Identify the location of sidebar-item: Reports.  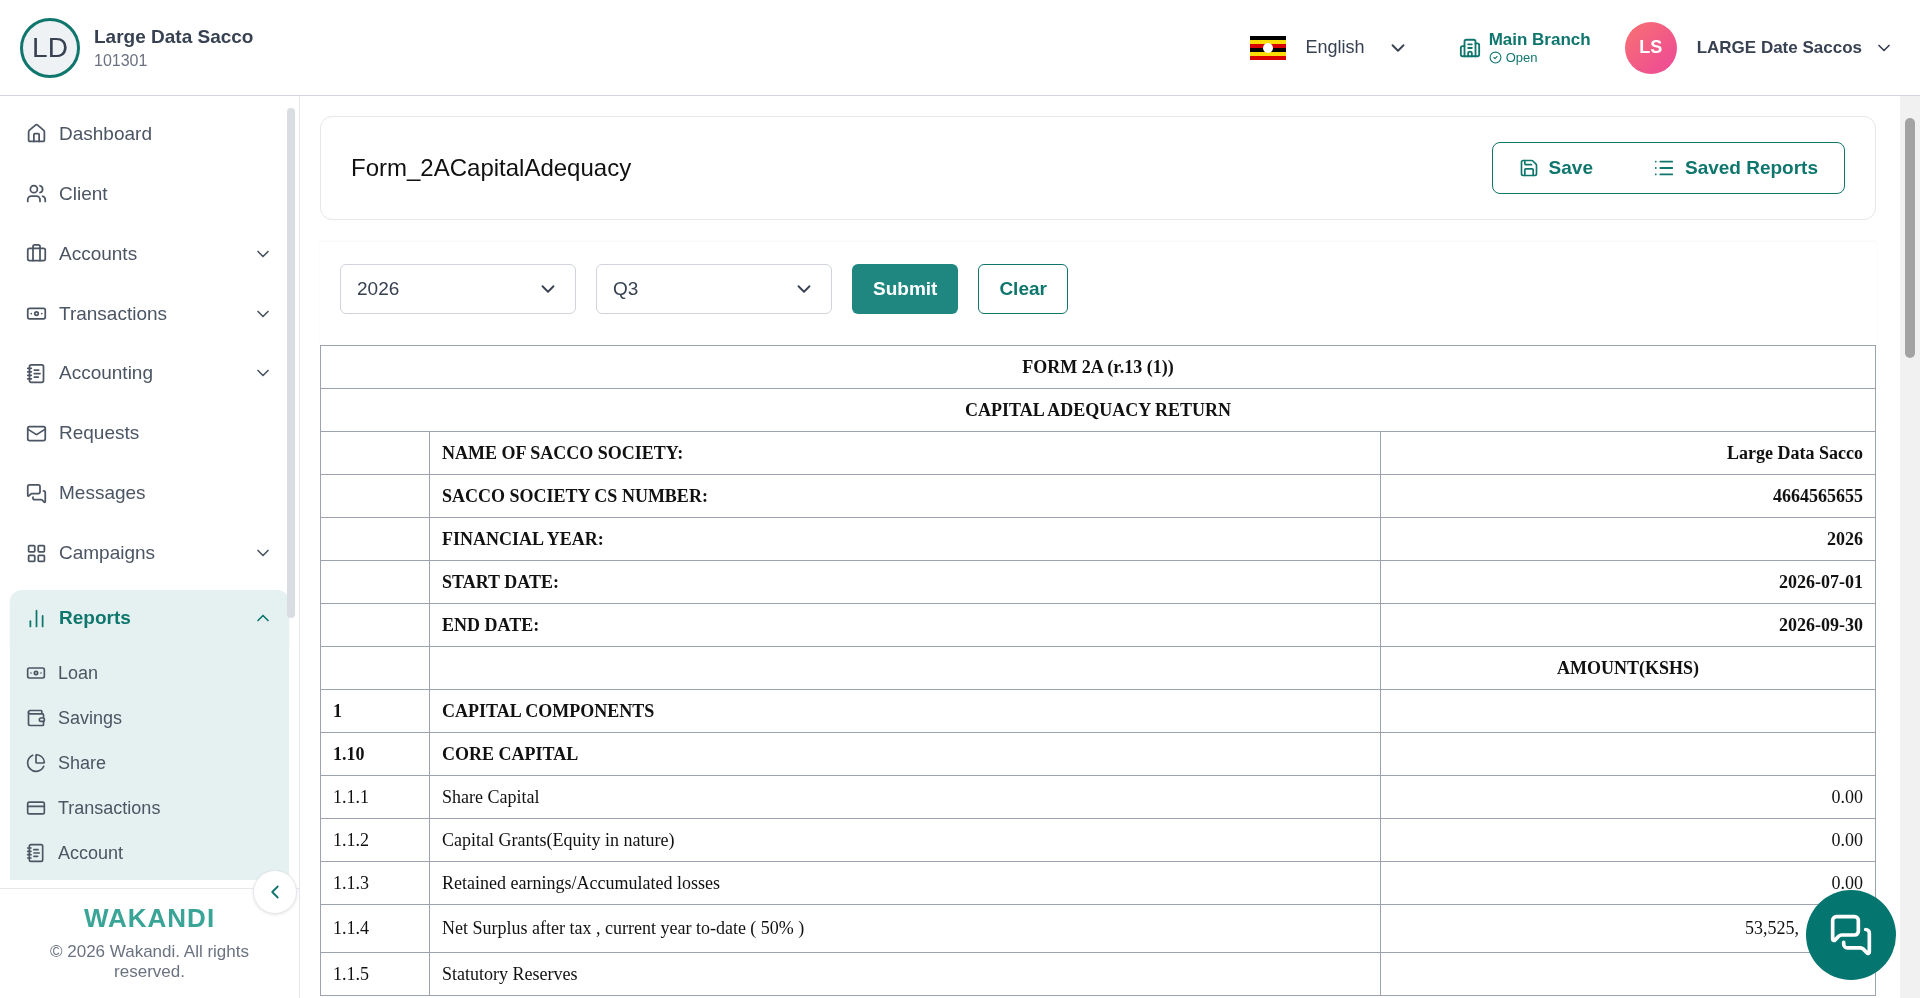
(149, 618).